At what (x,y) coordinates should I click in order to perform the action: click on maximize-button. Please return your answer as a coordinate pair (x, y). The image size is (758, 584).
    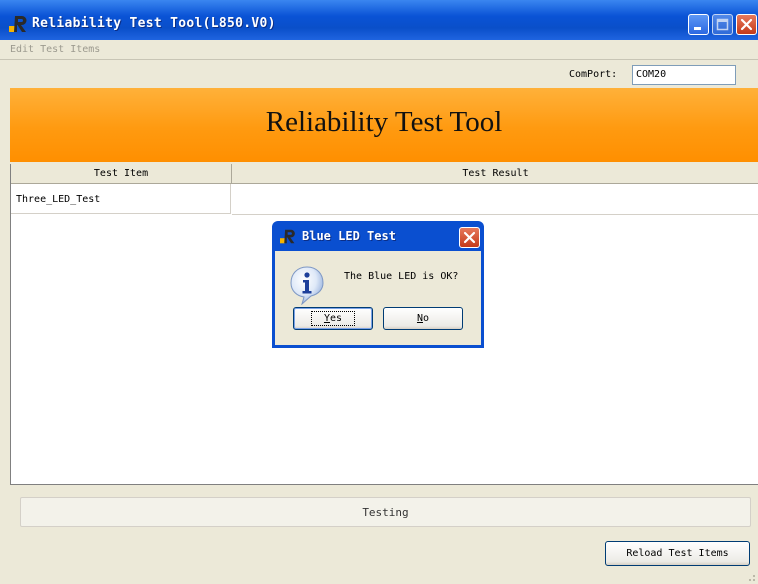
    Looking at the image, I should click on (722, 24).